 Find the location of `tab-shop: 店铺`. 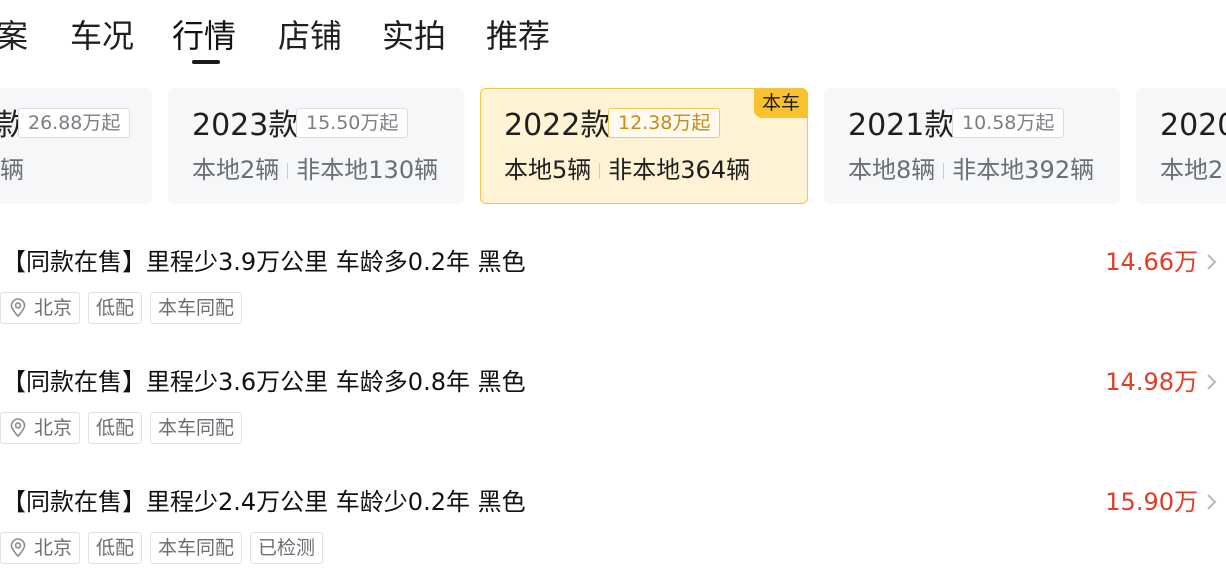

tab-shop: 店铺 is located at coordinates (310, 36).